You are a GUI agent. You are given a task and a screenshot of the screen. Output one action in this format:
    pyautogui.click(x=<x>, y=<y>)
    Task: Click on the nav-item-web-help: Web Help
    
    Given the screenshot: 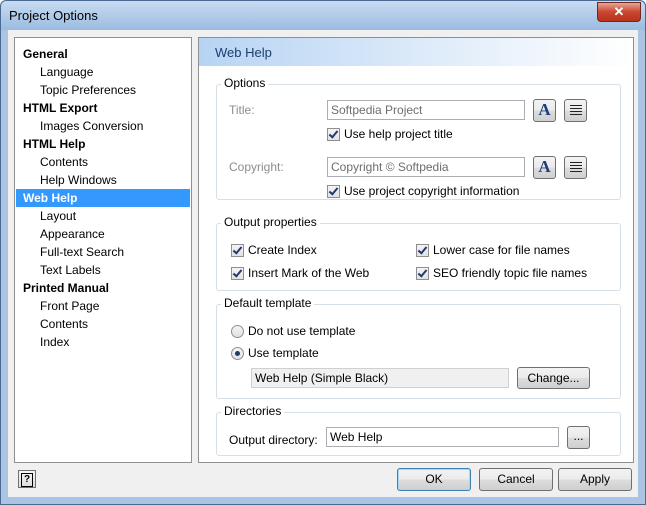 What is the action you would take?
    pyautogui.click(x=103, y=198)
    